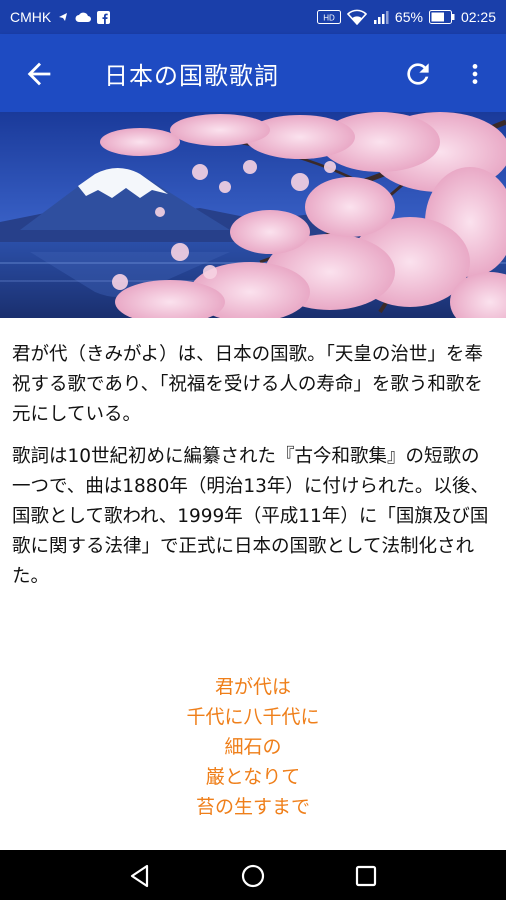 The width and height of the screenshot is (506, 900). I want to click on status-bar: CMHK HD 65% 02:25, so click(253, 17).